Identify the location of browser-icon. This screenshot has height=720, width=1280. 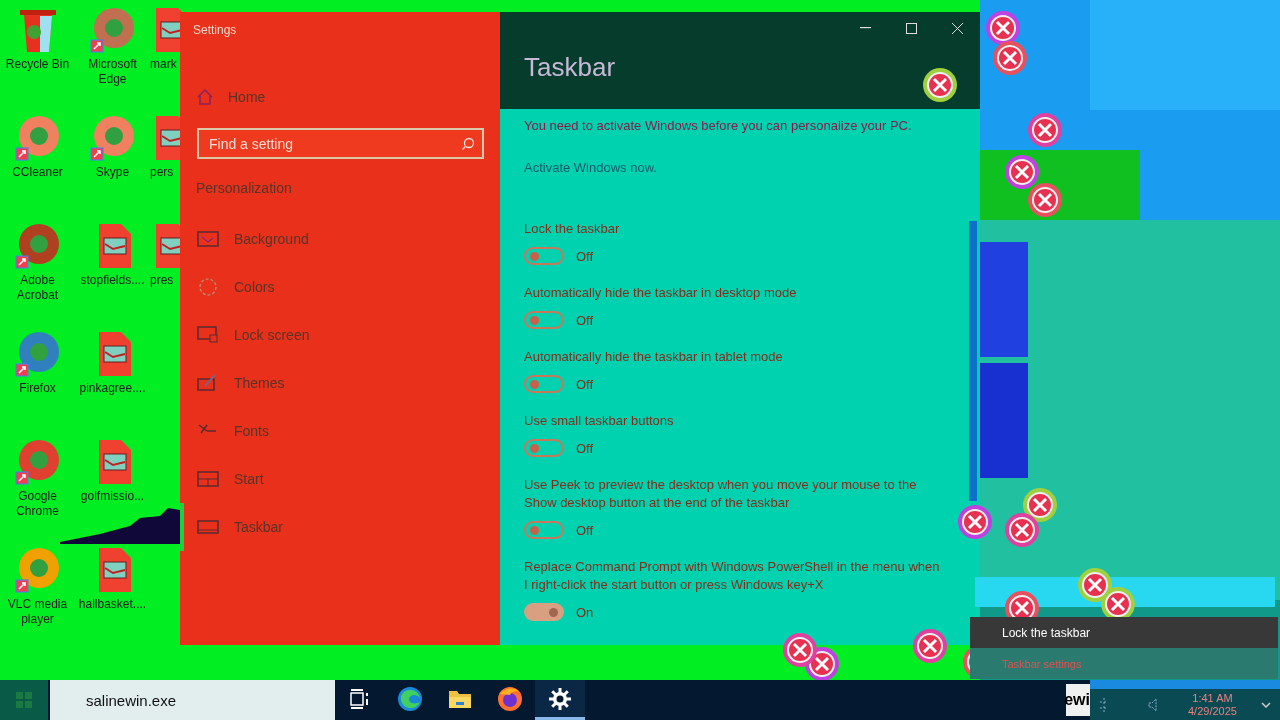
(410, 698).